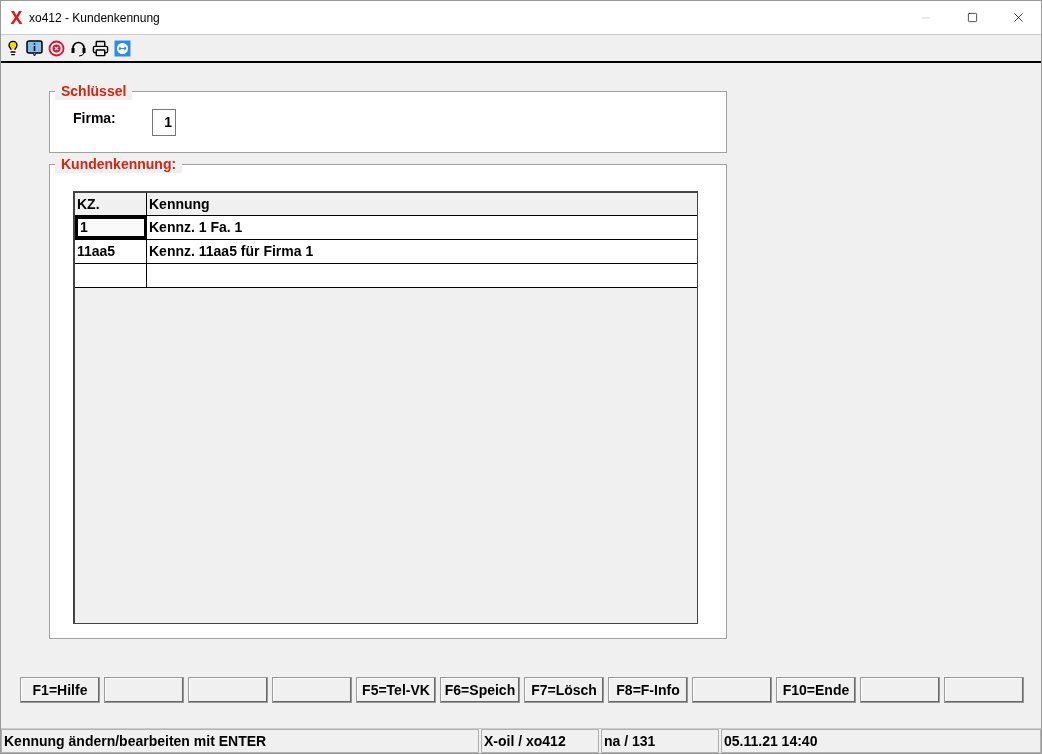 This screenshot has width=1042, height=754. Describe the element at coordinates (480, 690) in the screenshot. I see `function-key-button: F6=Speich` at that location.